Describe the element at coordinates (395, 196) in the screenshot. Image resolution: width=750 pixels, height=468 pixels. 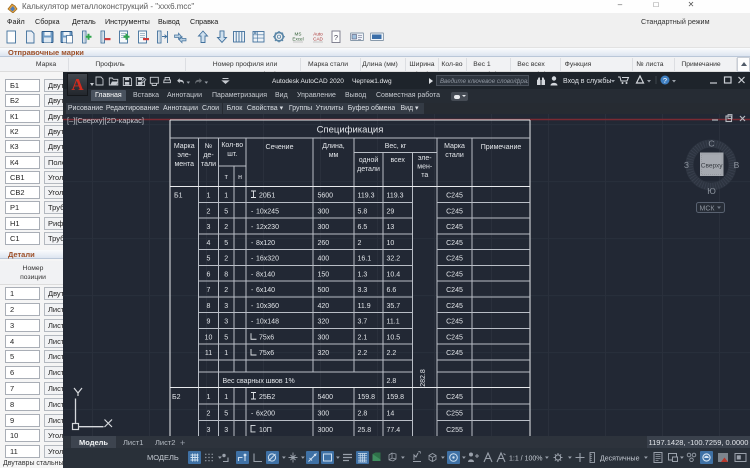
I see `svg-text: 119.3` at that location.